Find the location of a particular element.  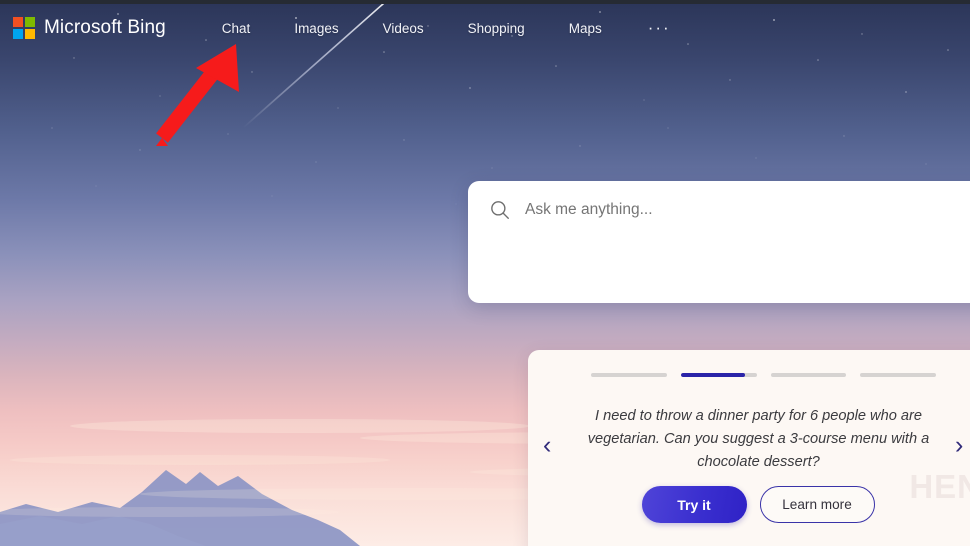

logo-square-top-right is located at coordinates (30, 22).